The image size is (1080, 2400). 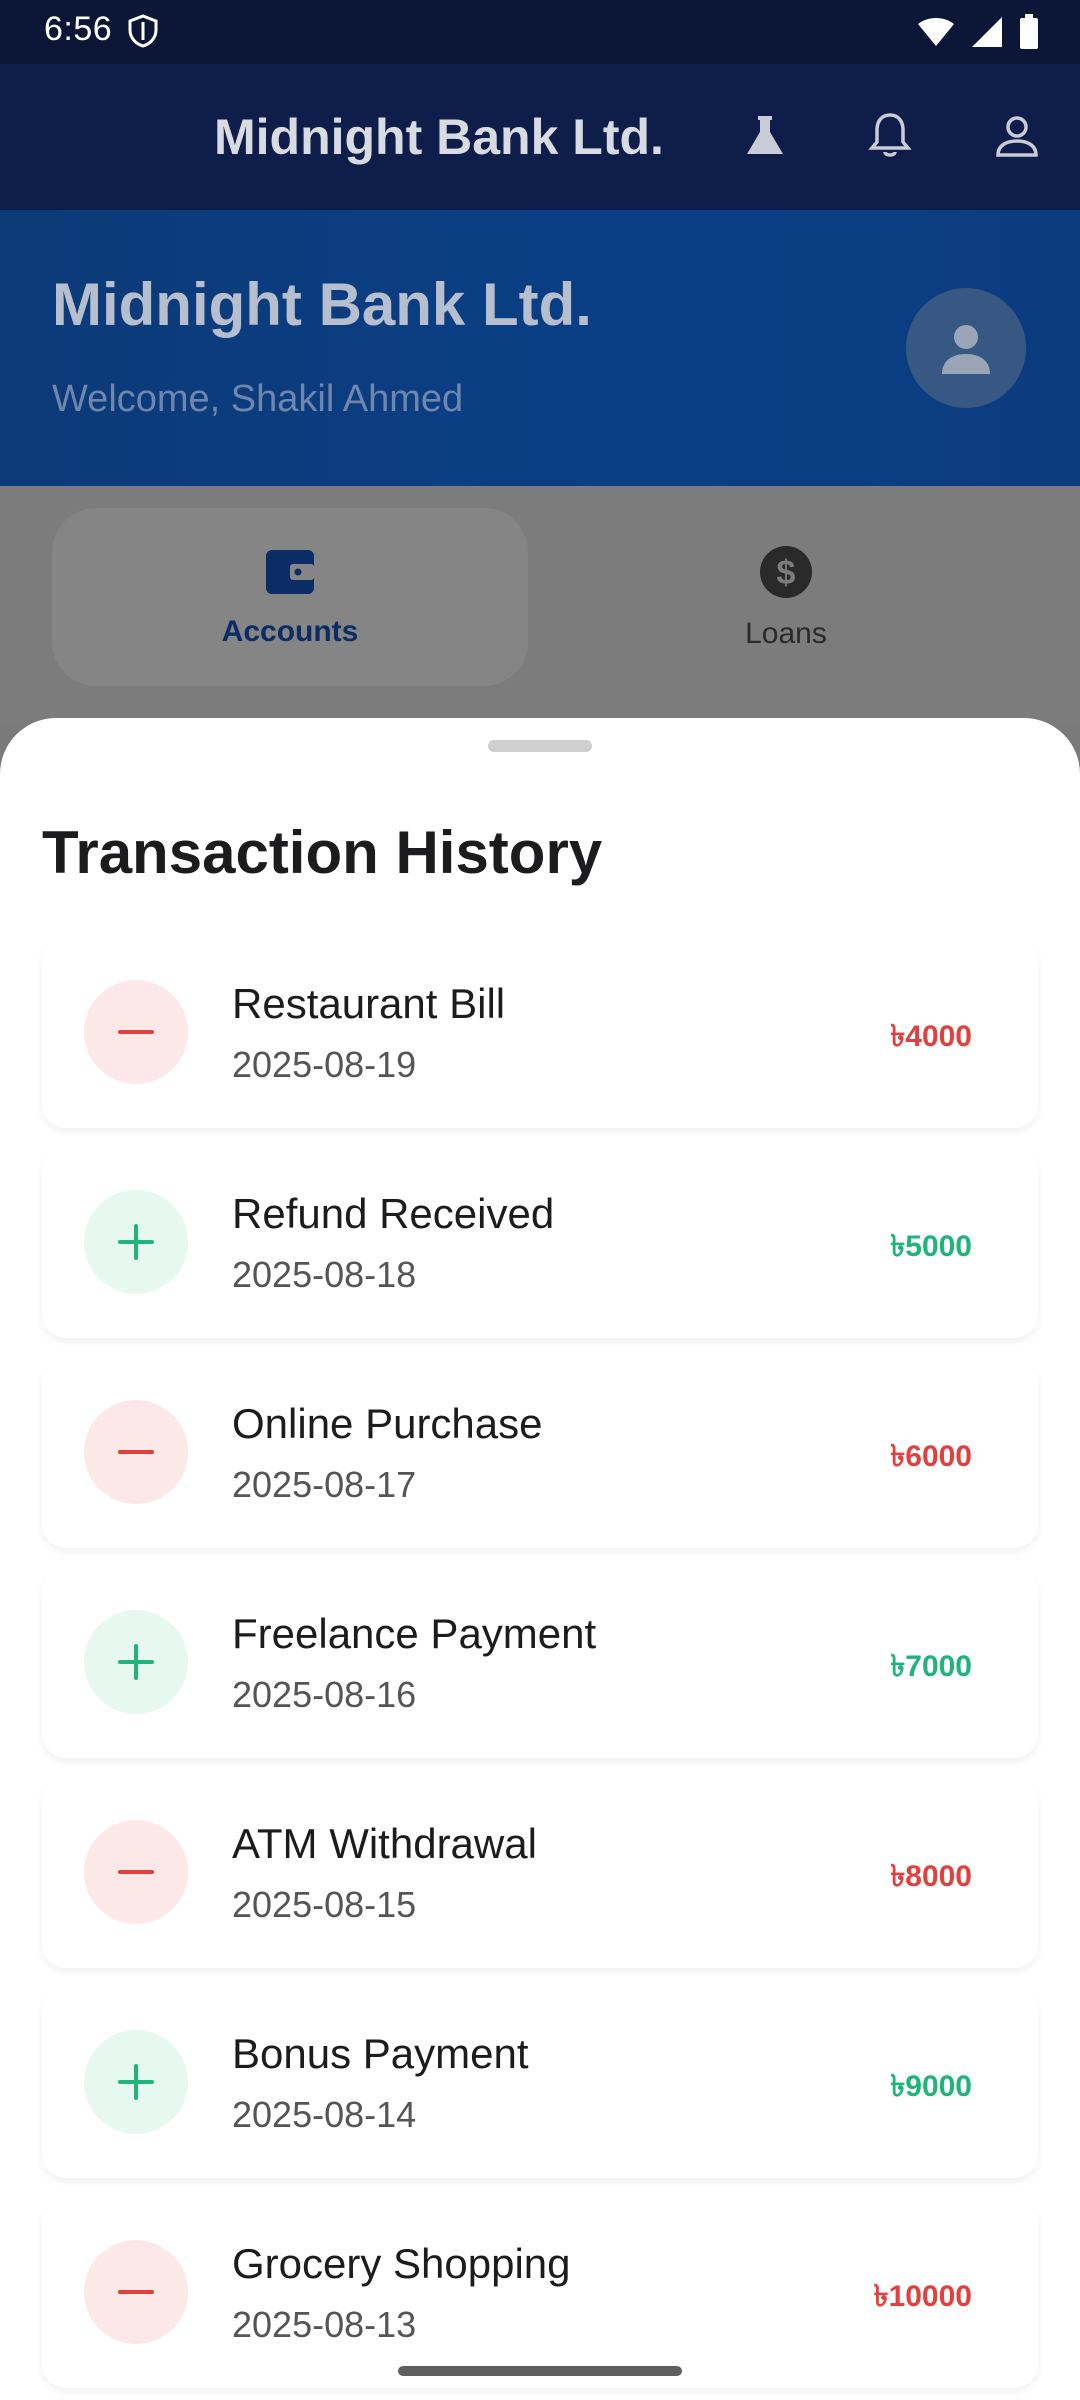 What do you see at coordinates (540, 32) in the screenshot?
I see `status-bar: 6:56` at bounding box center [540, 32].